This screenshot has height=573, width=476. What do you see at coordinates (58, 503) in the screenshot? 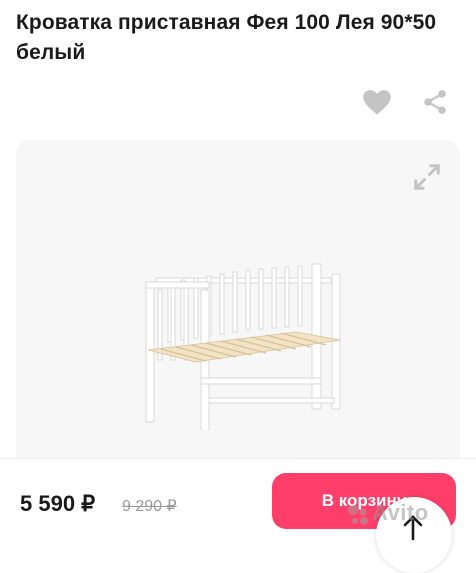
I see `price: 5 590 ₽` at bounding box center [58, 503].